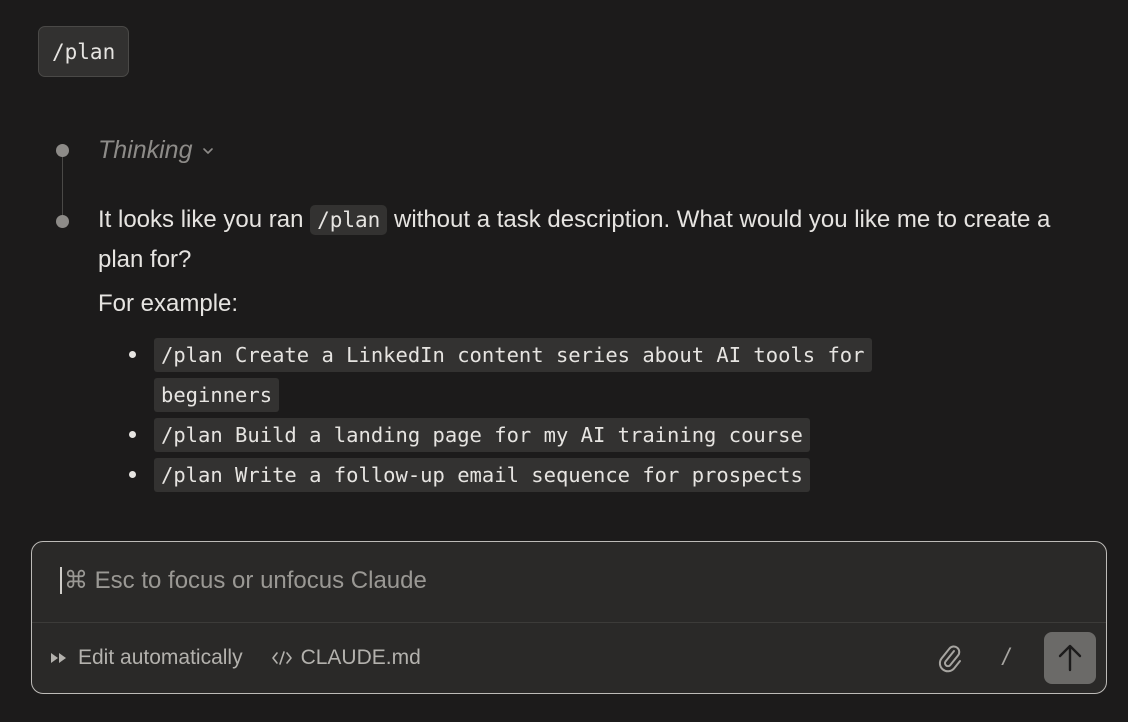 This screenshot has height=722, width=1128. I want to click on message-input: ⌘ Esc to focus or unfocus Claude, so click(243, 580).